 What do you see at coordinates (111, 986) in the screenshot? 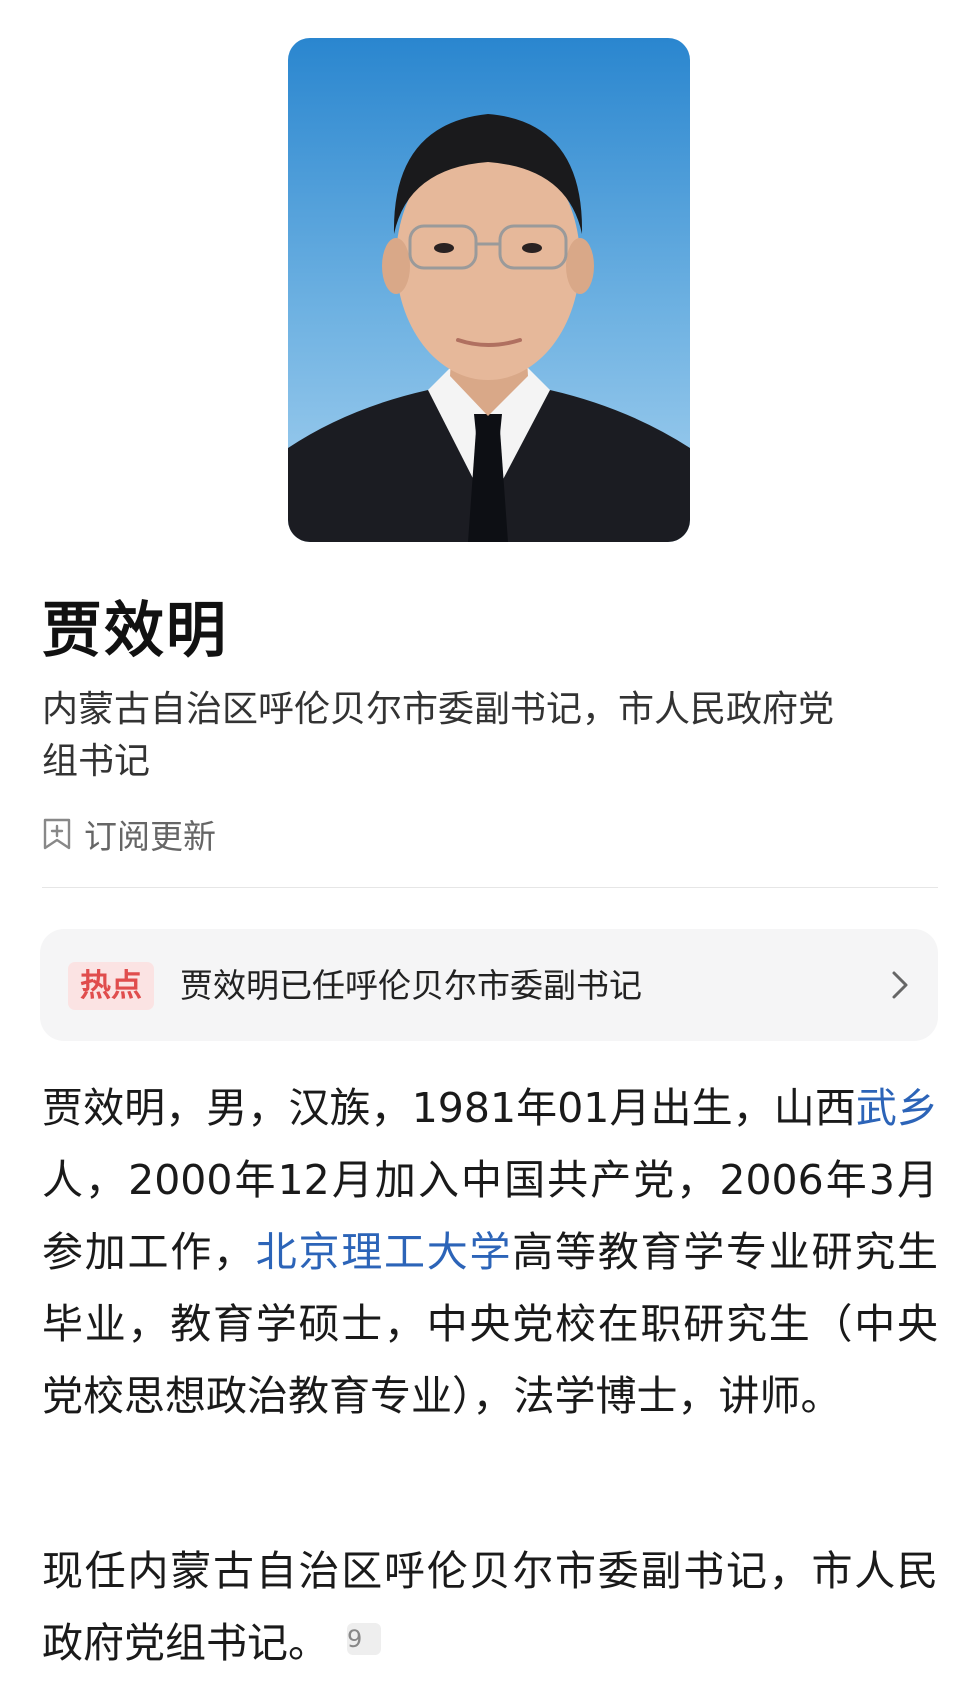
I see `hot-badge: 热点` at bounding box center [111, 986].